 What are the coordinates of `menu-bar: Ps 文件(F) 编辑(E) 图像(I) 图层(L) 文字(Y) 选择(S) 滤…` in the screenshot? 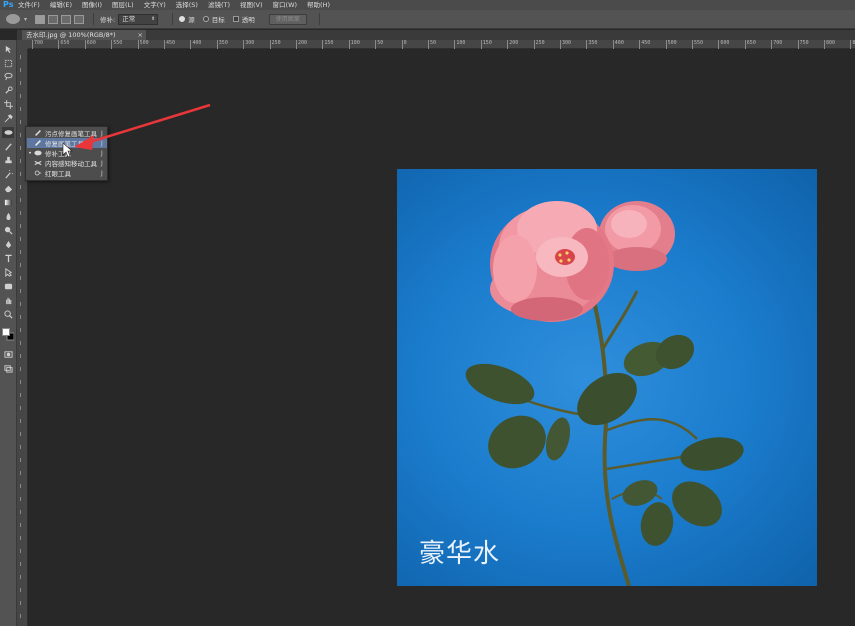 It's located at (427, 5).